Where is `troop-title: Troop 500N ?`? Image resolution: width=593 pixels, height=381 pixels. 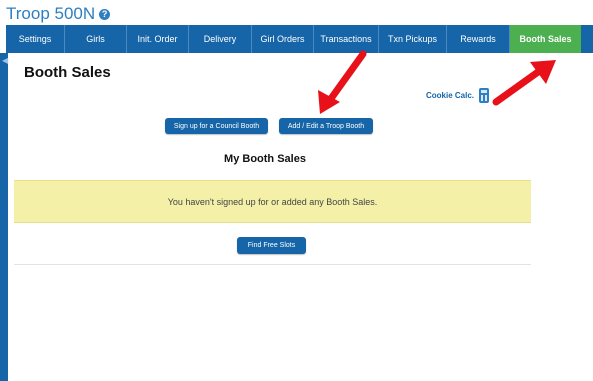 troop-title: Troop 500N ? is located at coordinates (58, 14).